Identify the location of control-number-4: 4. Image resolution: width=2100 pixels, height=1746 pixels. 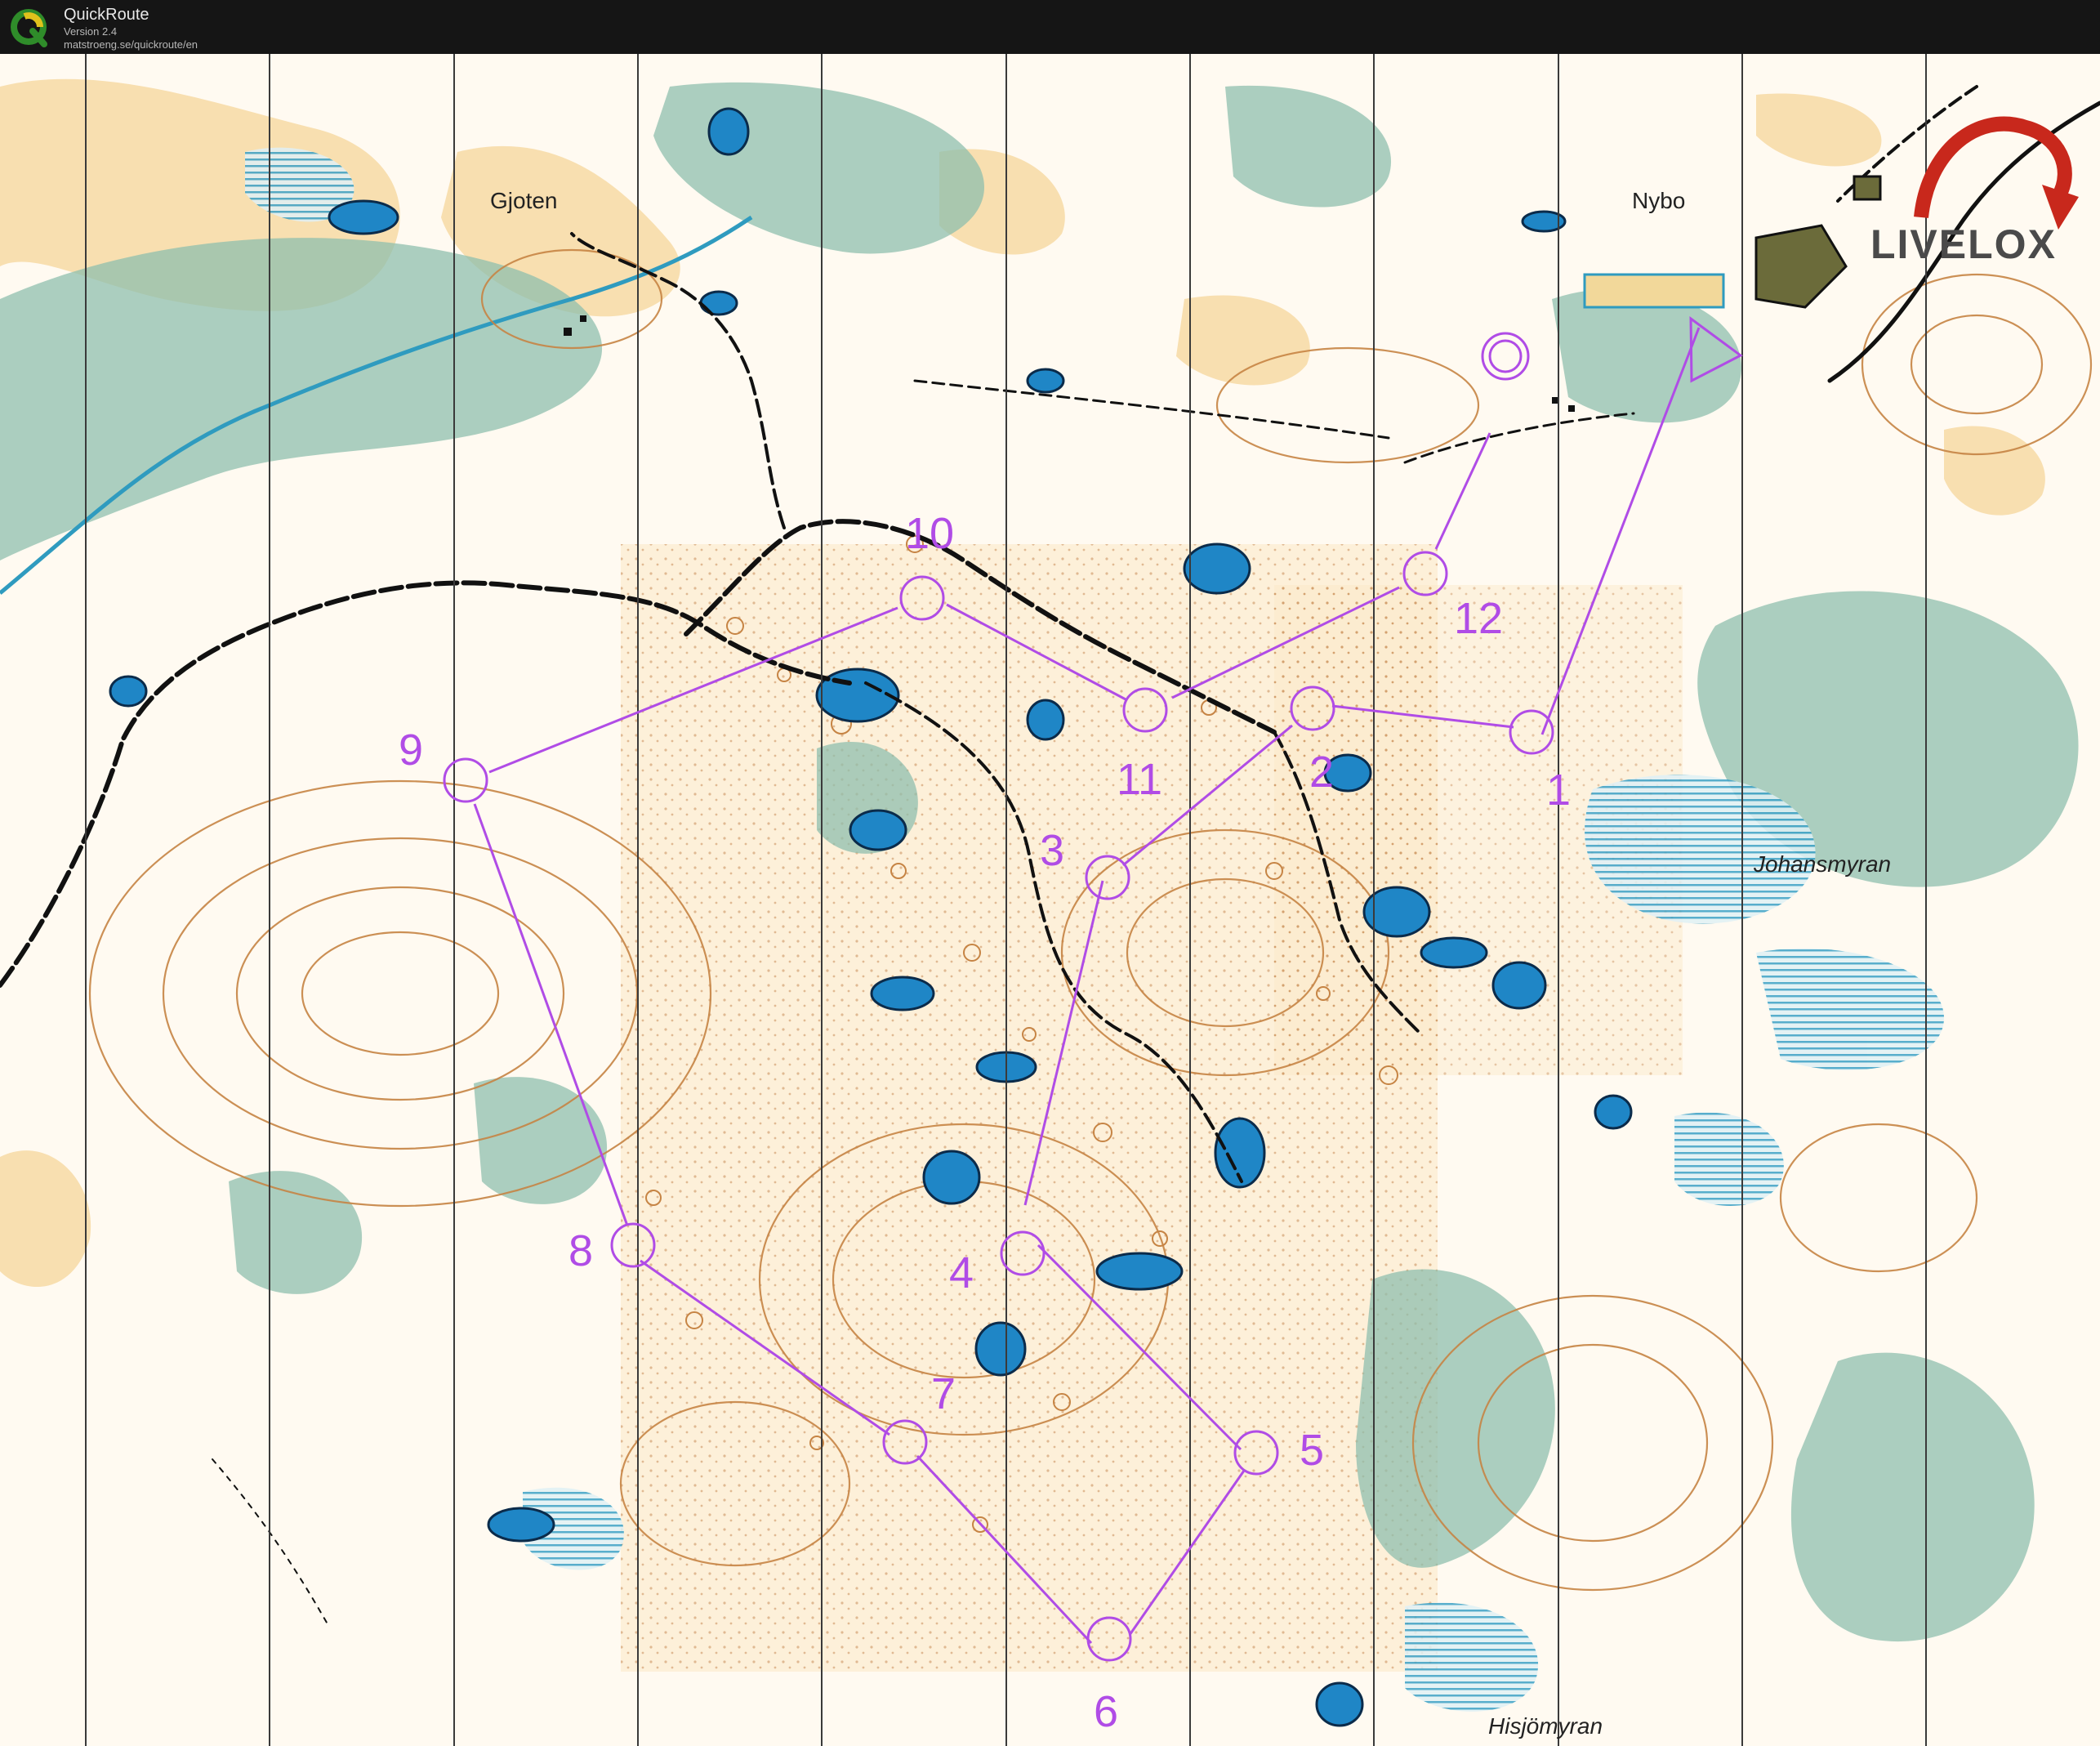
(961, 1272).